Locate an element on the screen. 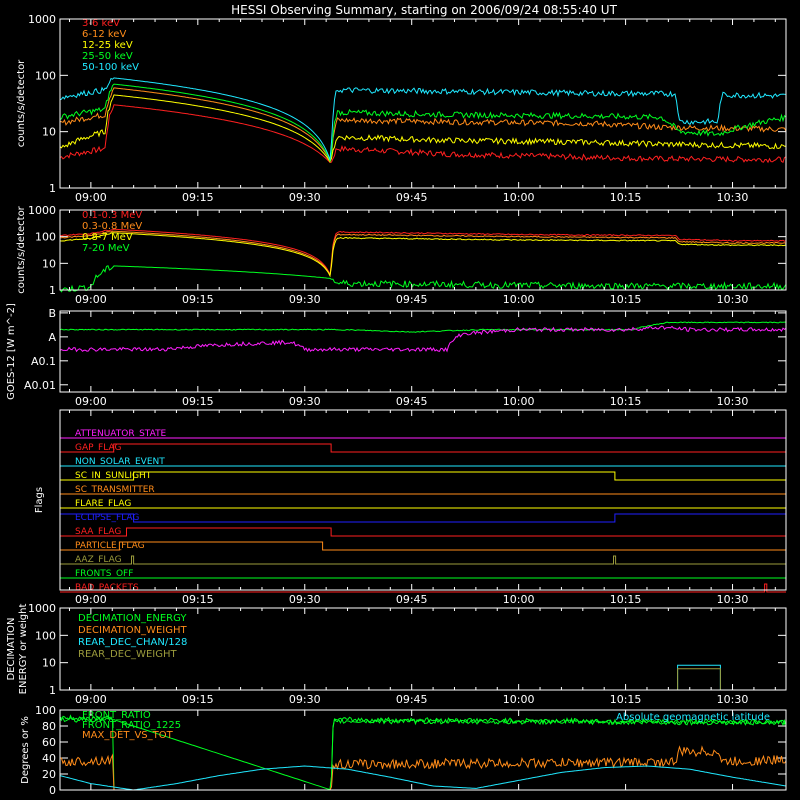 The image size is (800, 800). legend-entry: 6-12 keV is located at coordinates (104, 34).